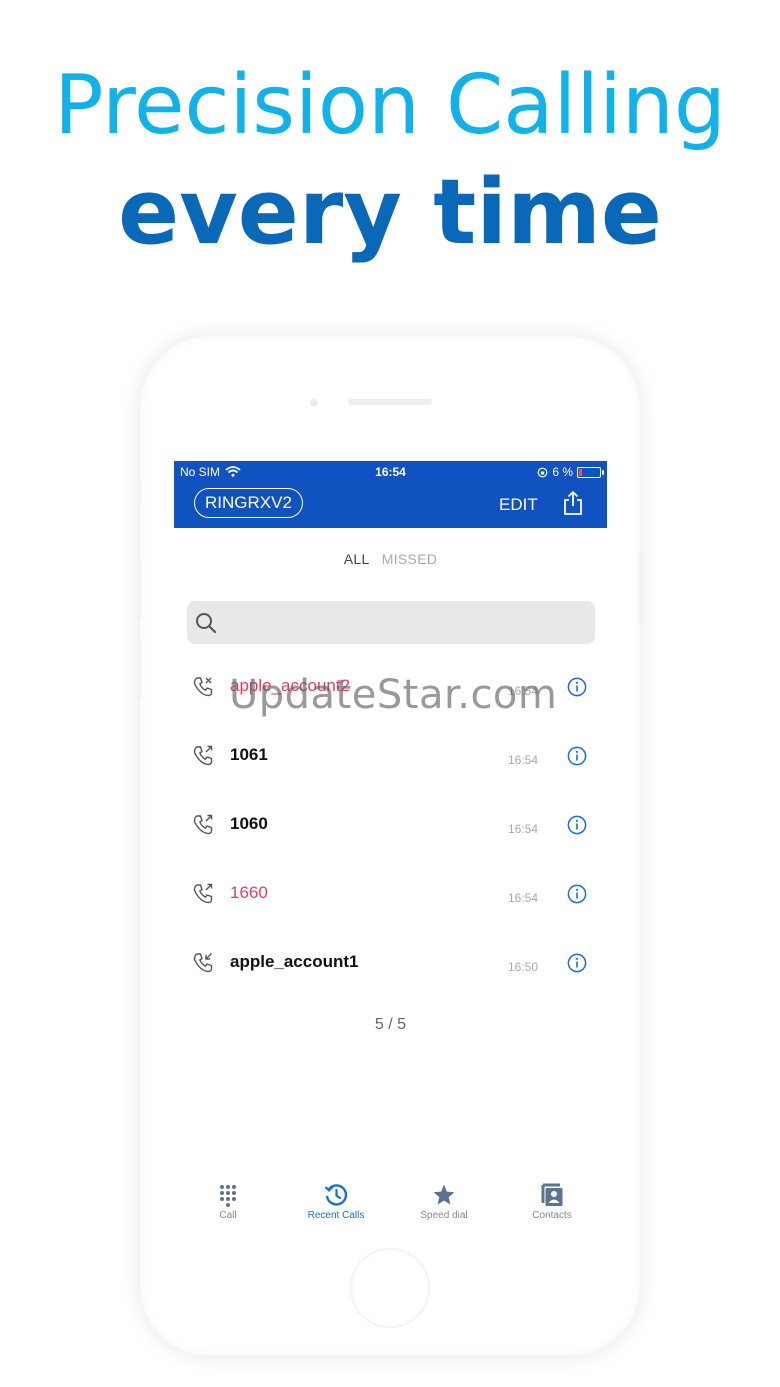 The width and height of the screenshot is (780, 1387). What do you see at coordinates (294, 961) in the screenshot?
I see `call-name: apple_account1` at bounding box center [294, 961].